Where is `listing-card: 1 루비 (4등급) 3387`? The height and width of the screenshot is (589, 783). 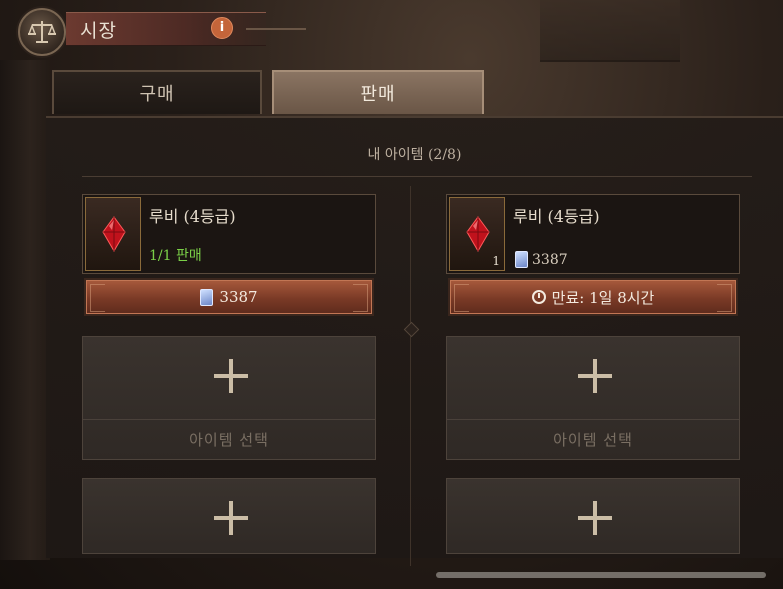
listing-card: 1 루비 (4등급) 3387 is located at coordinates (593, 234).